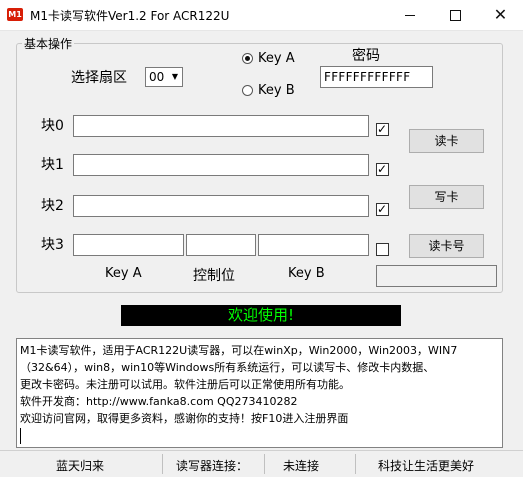  Describe the element at coordinates (99, 78) in the screenshot. I see `sector-label: 选择扇区` at that location.